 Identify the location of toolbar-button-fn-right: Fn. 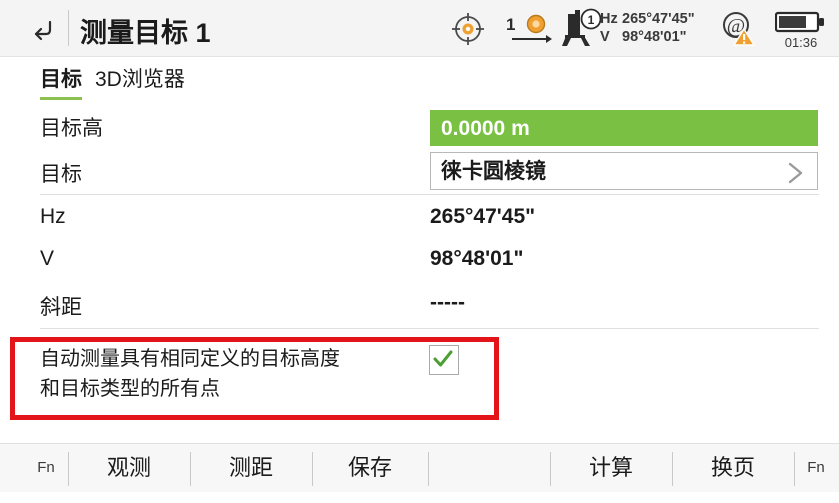
(816, 468).